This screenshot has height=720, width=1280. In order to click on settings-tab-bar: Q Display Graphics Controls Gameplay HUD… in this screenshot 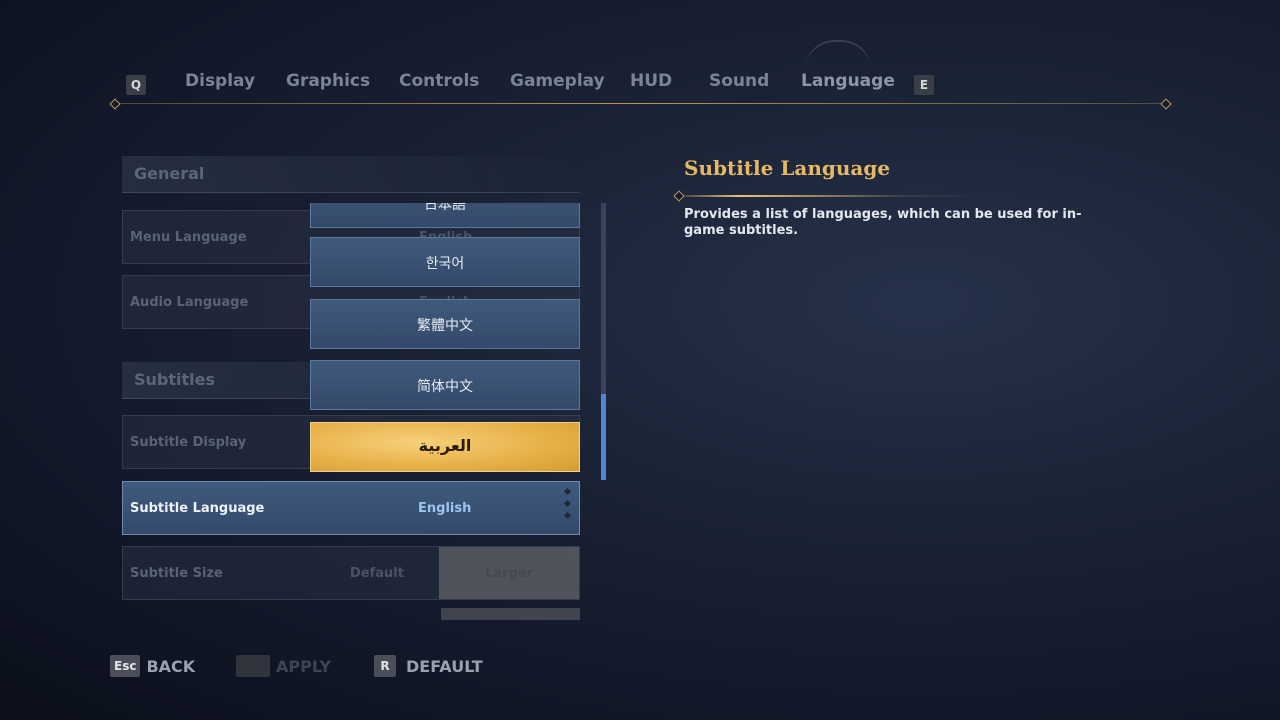, I will do `click(640, 86)`.